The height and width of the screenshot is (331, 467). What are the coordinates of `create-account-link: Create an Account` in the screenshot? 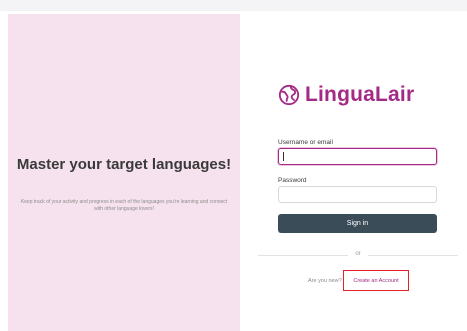 It's located at (376, 280).